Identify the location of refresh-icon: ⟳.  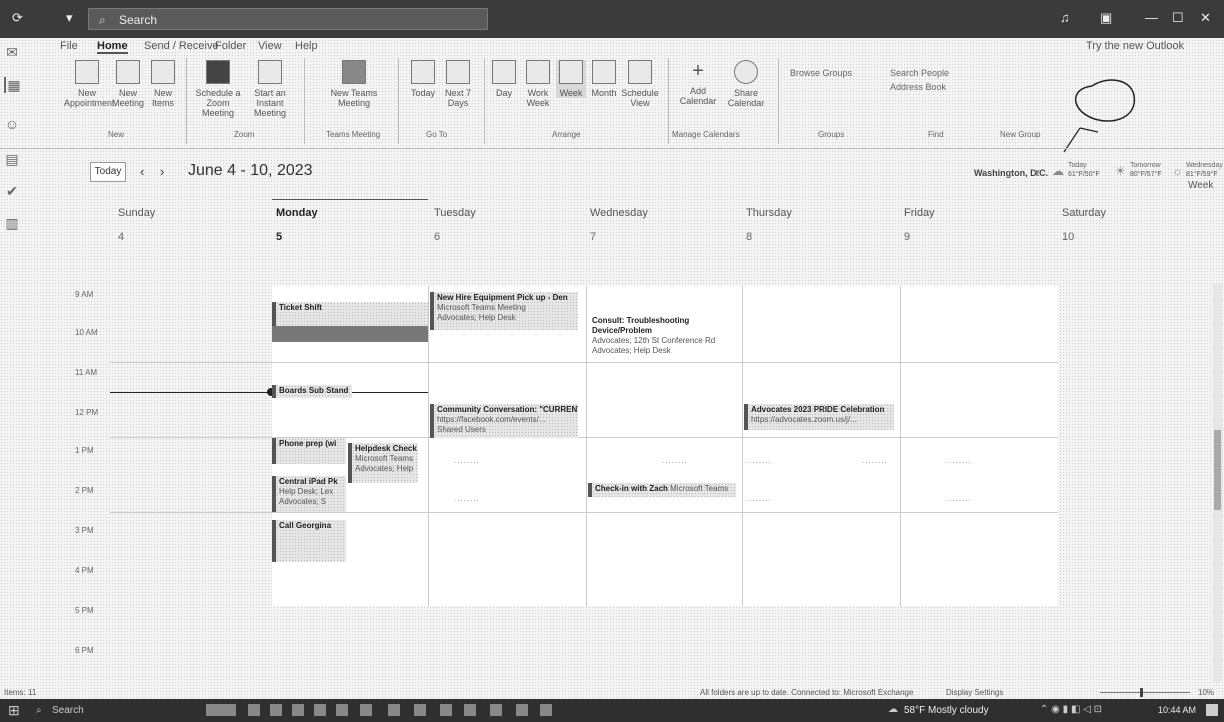
(17, 18).